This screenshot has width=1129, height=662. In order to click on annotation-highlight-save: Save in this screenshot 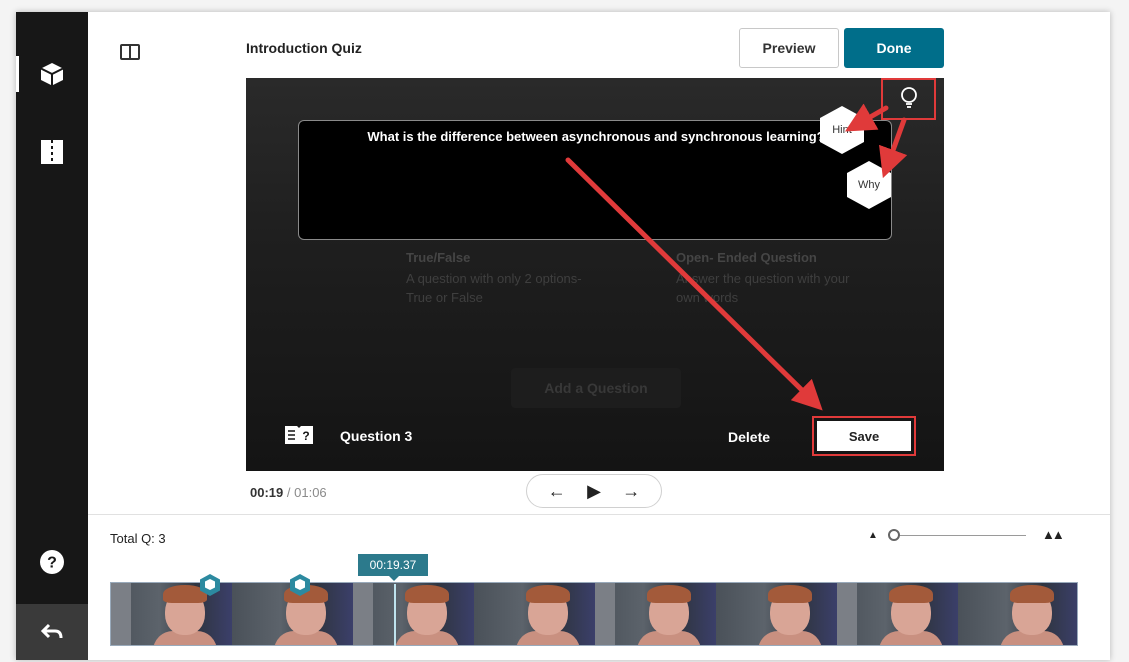, I will do `click(864, 436)`.